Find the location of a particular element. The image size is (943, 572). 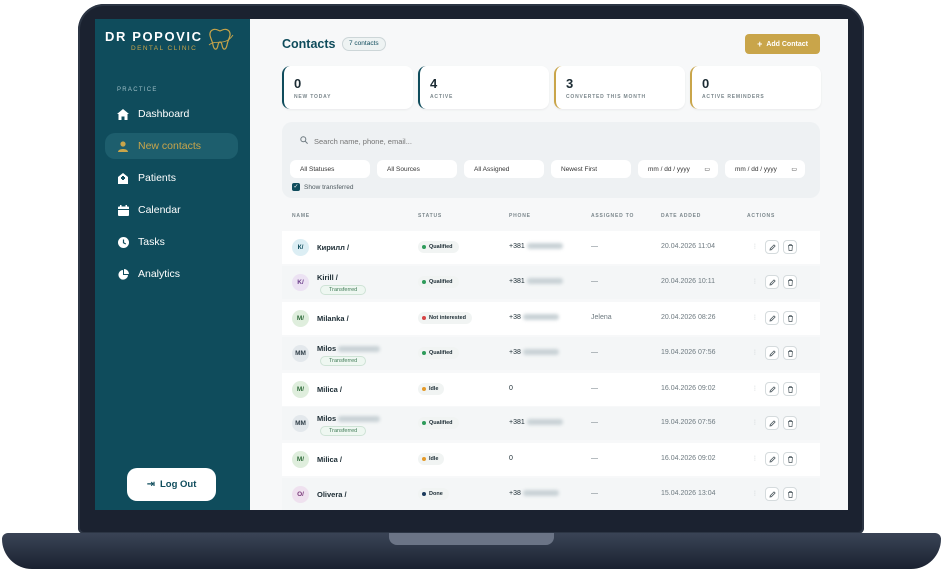

show-transferred-checkbox: ✓ Show transferred is located at coordinates (323, 187).